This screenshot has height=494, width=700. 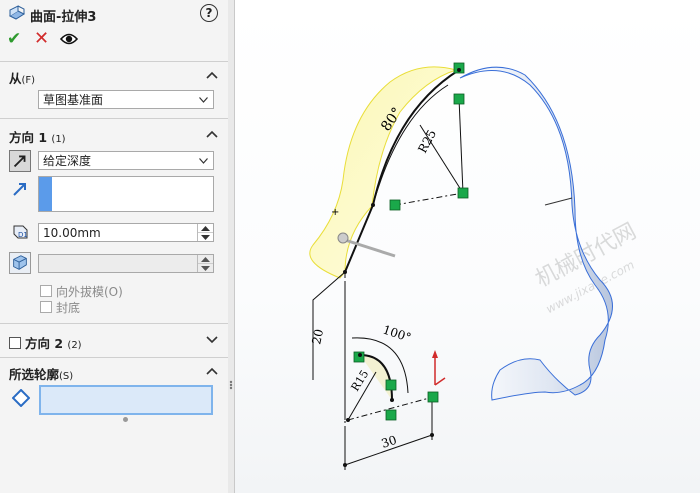 I want to click on dim-30: 30, so click(x=389, y=442).